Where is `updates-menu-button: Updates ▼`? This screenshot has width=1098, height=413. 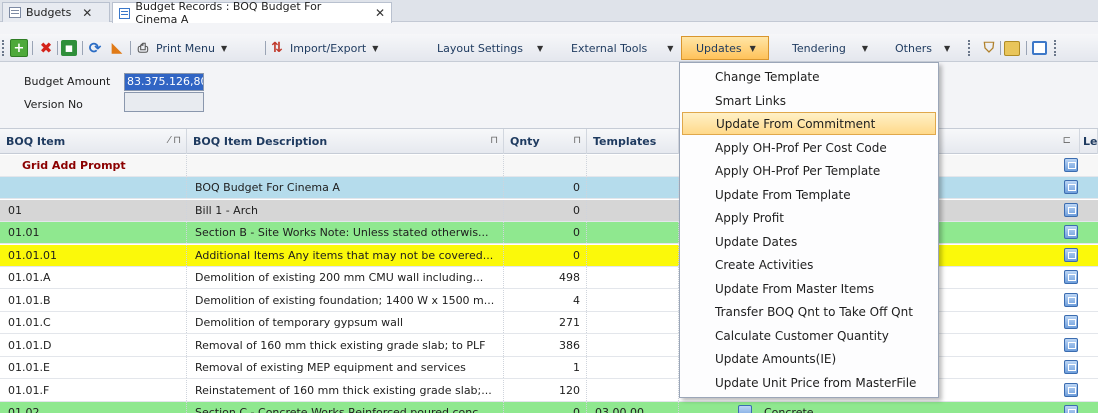 updates-menu-button: Updates ▼ is located at coordinates (725, 48).